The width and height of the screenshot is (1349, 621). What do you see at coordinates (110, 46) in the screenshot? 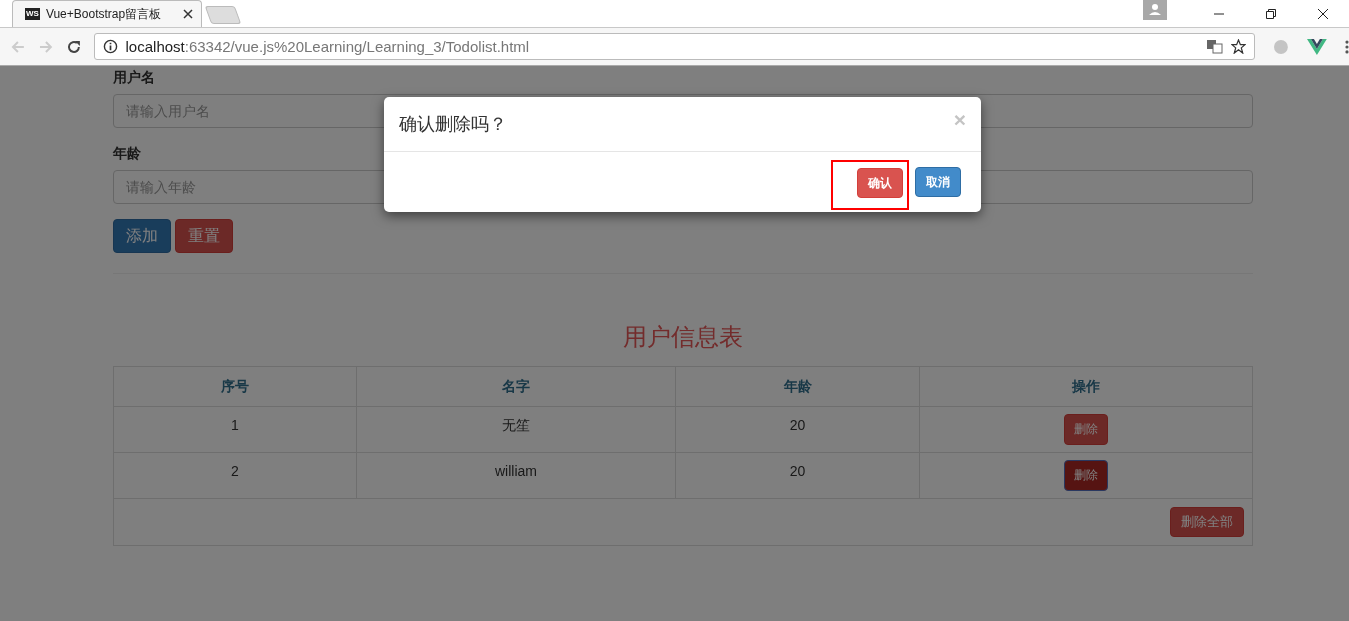
I see `info-icon` at bounding box center [110, 46].